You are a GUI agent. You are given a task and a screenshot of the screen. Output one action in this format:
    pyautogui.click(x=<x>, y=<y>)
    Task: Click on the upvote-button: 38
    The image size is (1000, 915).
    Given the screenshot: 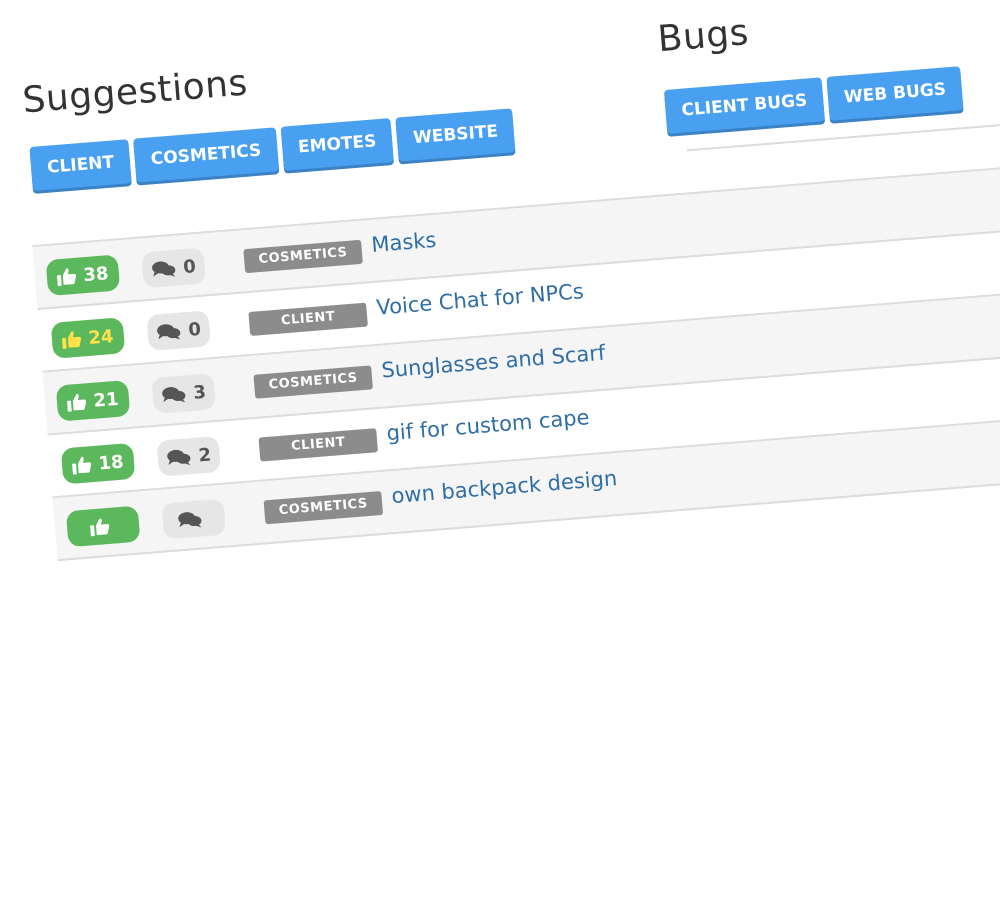 What is the action you would take?
    pyautogui.click(x=83, y=275)
    